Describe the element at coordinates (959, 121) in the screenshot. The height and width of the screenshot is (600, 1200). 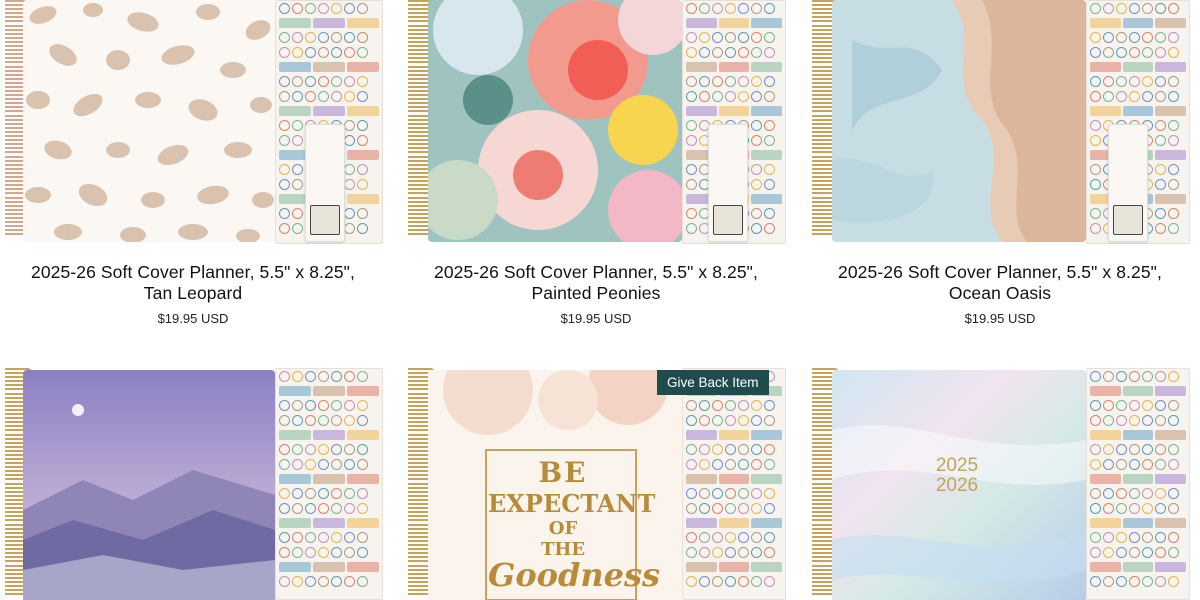
I see `ocean-watercolor` at that location.